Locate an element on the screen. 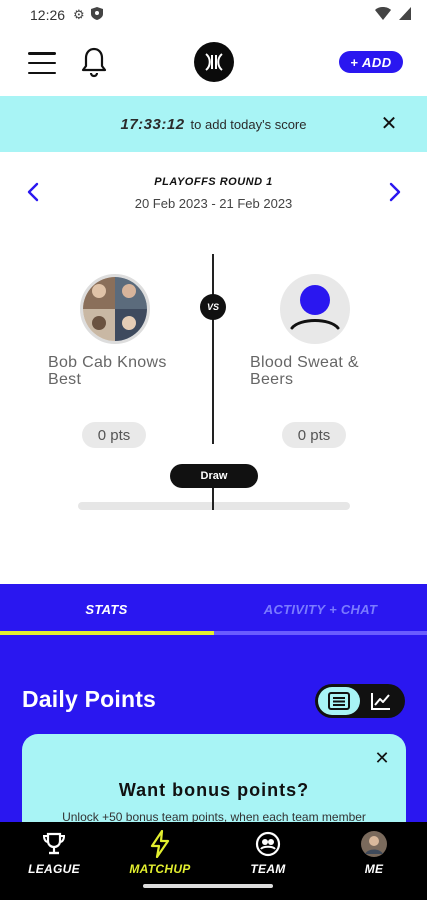  wifi-icon is located at coordinates (383, 15).